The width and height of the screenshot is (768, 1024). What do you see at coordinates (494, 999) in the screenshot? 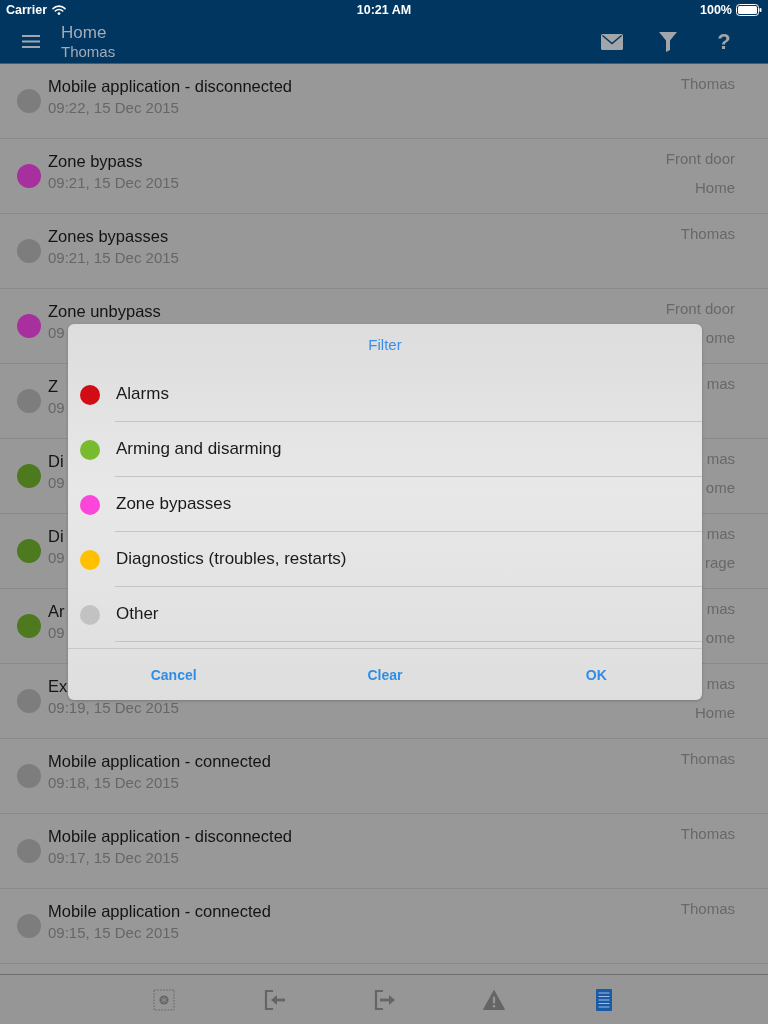
I see `warning-icon` at bounding box center [494, 999].